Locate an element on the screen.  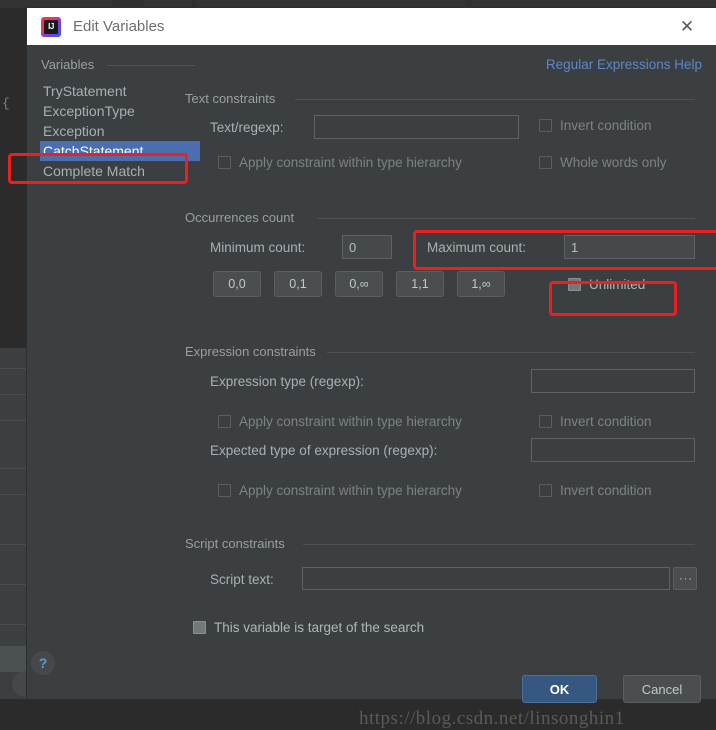
checkbox-label: Whole words only is located at coordinates (613, 162).